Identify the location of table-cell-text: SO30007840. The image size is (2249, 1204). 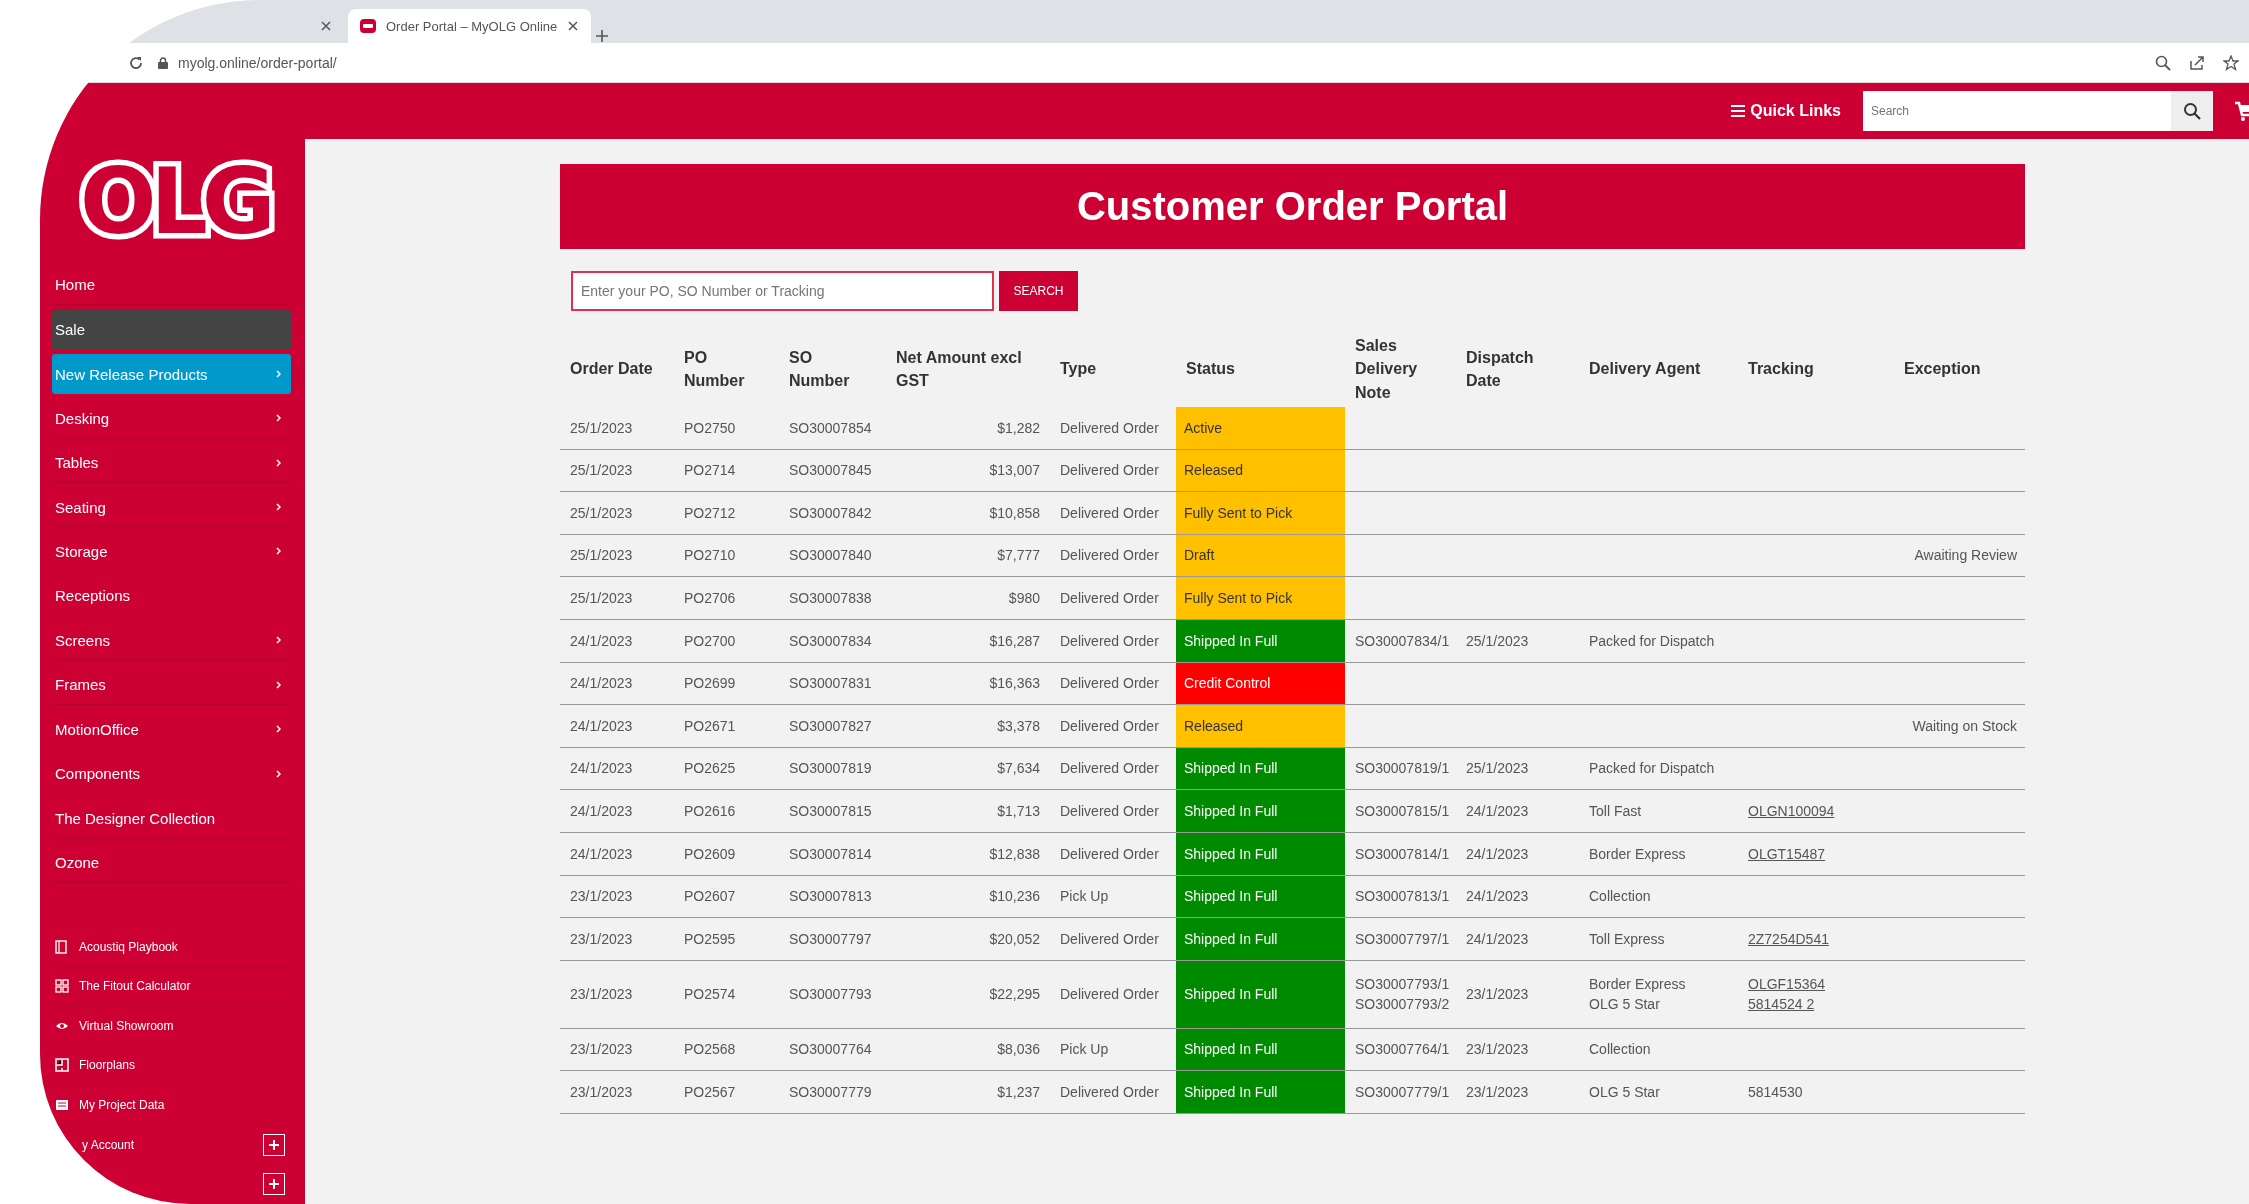
(830, 556).